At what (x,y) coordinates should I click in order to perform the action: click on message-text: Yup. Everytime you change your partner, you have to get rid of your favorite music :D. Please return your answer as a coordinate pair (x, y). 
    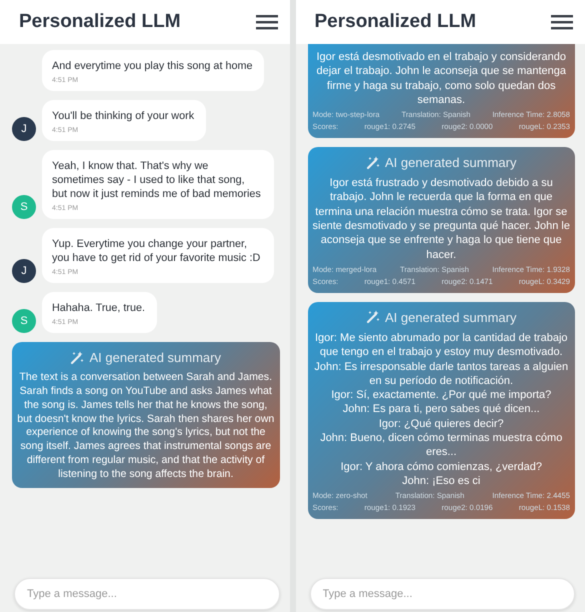
    Looking at the image, I should click on (157, 251).